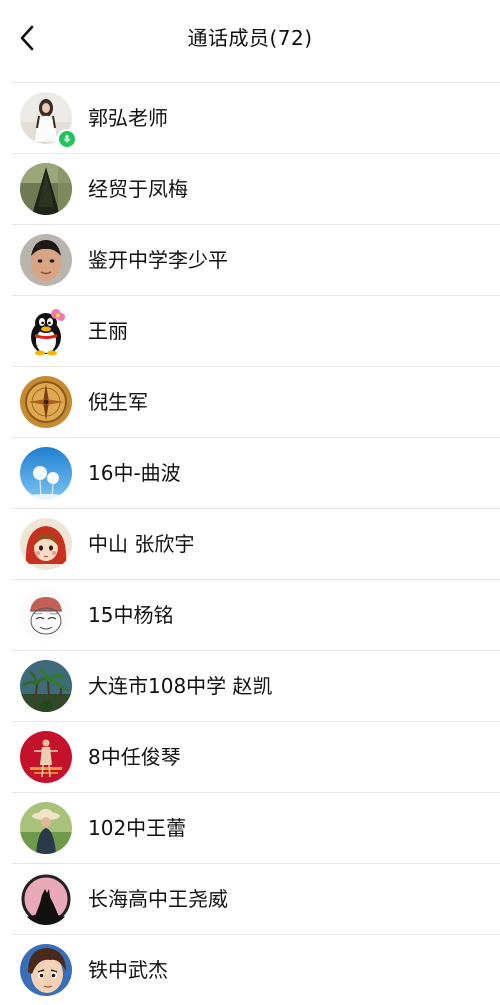 The height and width of the screenshot is (1005, 500). What do you see at coordinates (108, 331) in the screenshot?
I see `member-name: 王丽` at bounding box center [108, 331].